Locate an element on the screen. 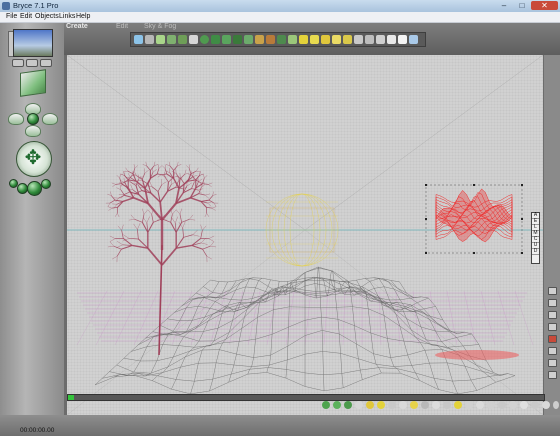  lattice-icon is located at coordinates (193, 39).